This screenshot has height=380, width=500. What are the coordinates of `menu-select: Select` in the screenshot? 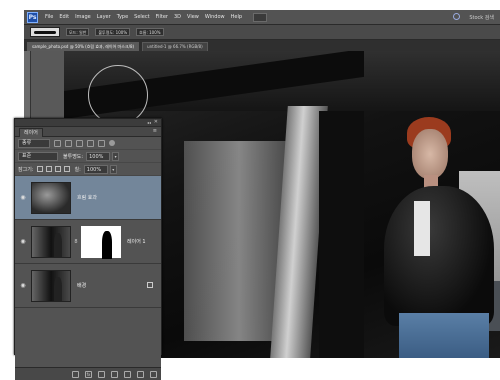 It's located at (141, 17).